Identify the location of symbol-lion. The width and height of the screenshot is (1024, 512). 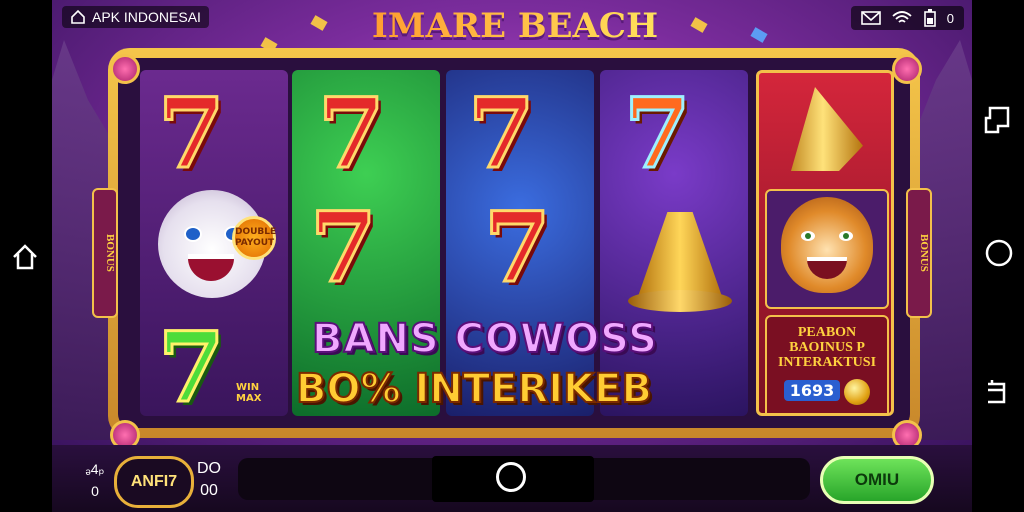
(827, 245).